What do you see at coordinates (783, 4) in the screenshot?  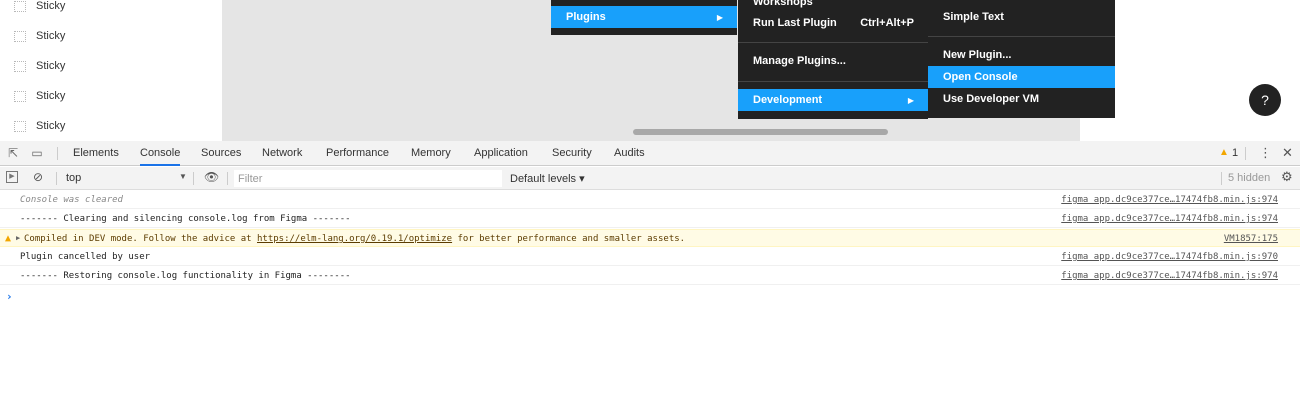 I see `menu-item-label: Workshops` at bounding box center [783, 4].